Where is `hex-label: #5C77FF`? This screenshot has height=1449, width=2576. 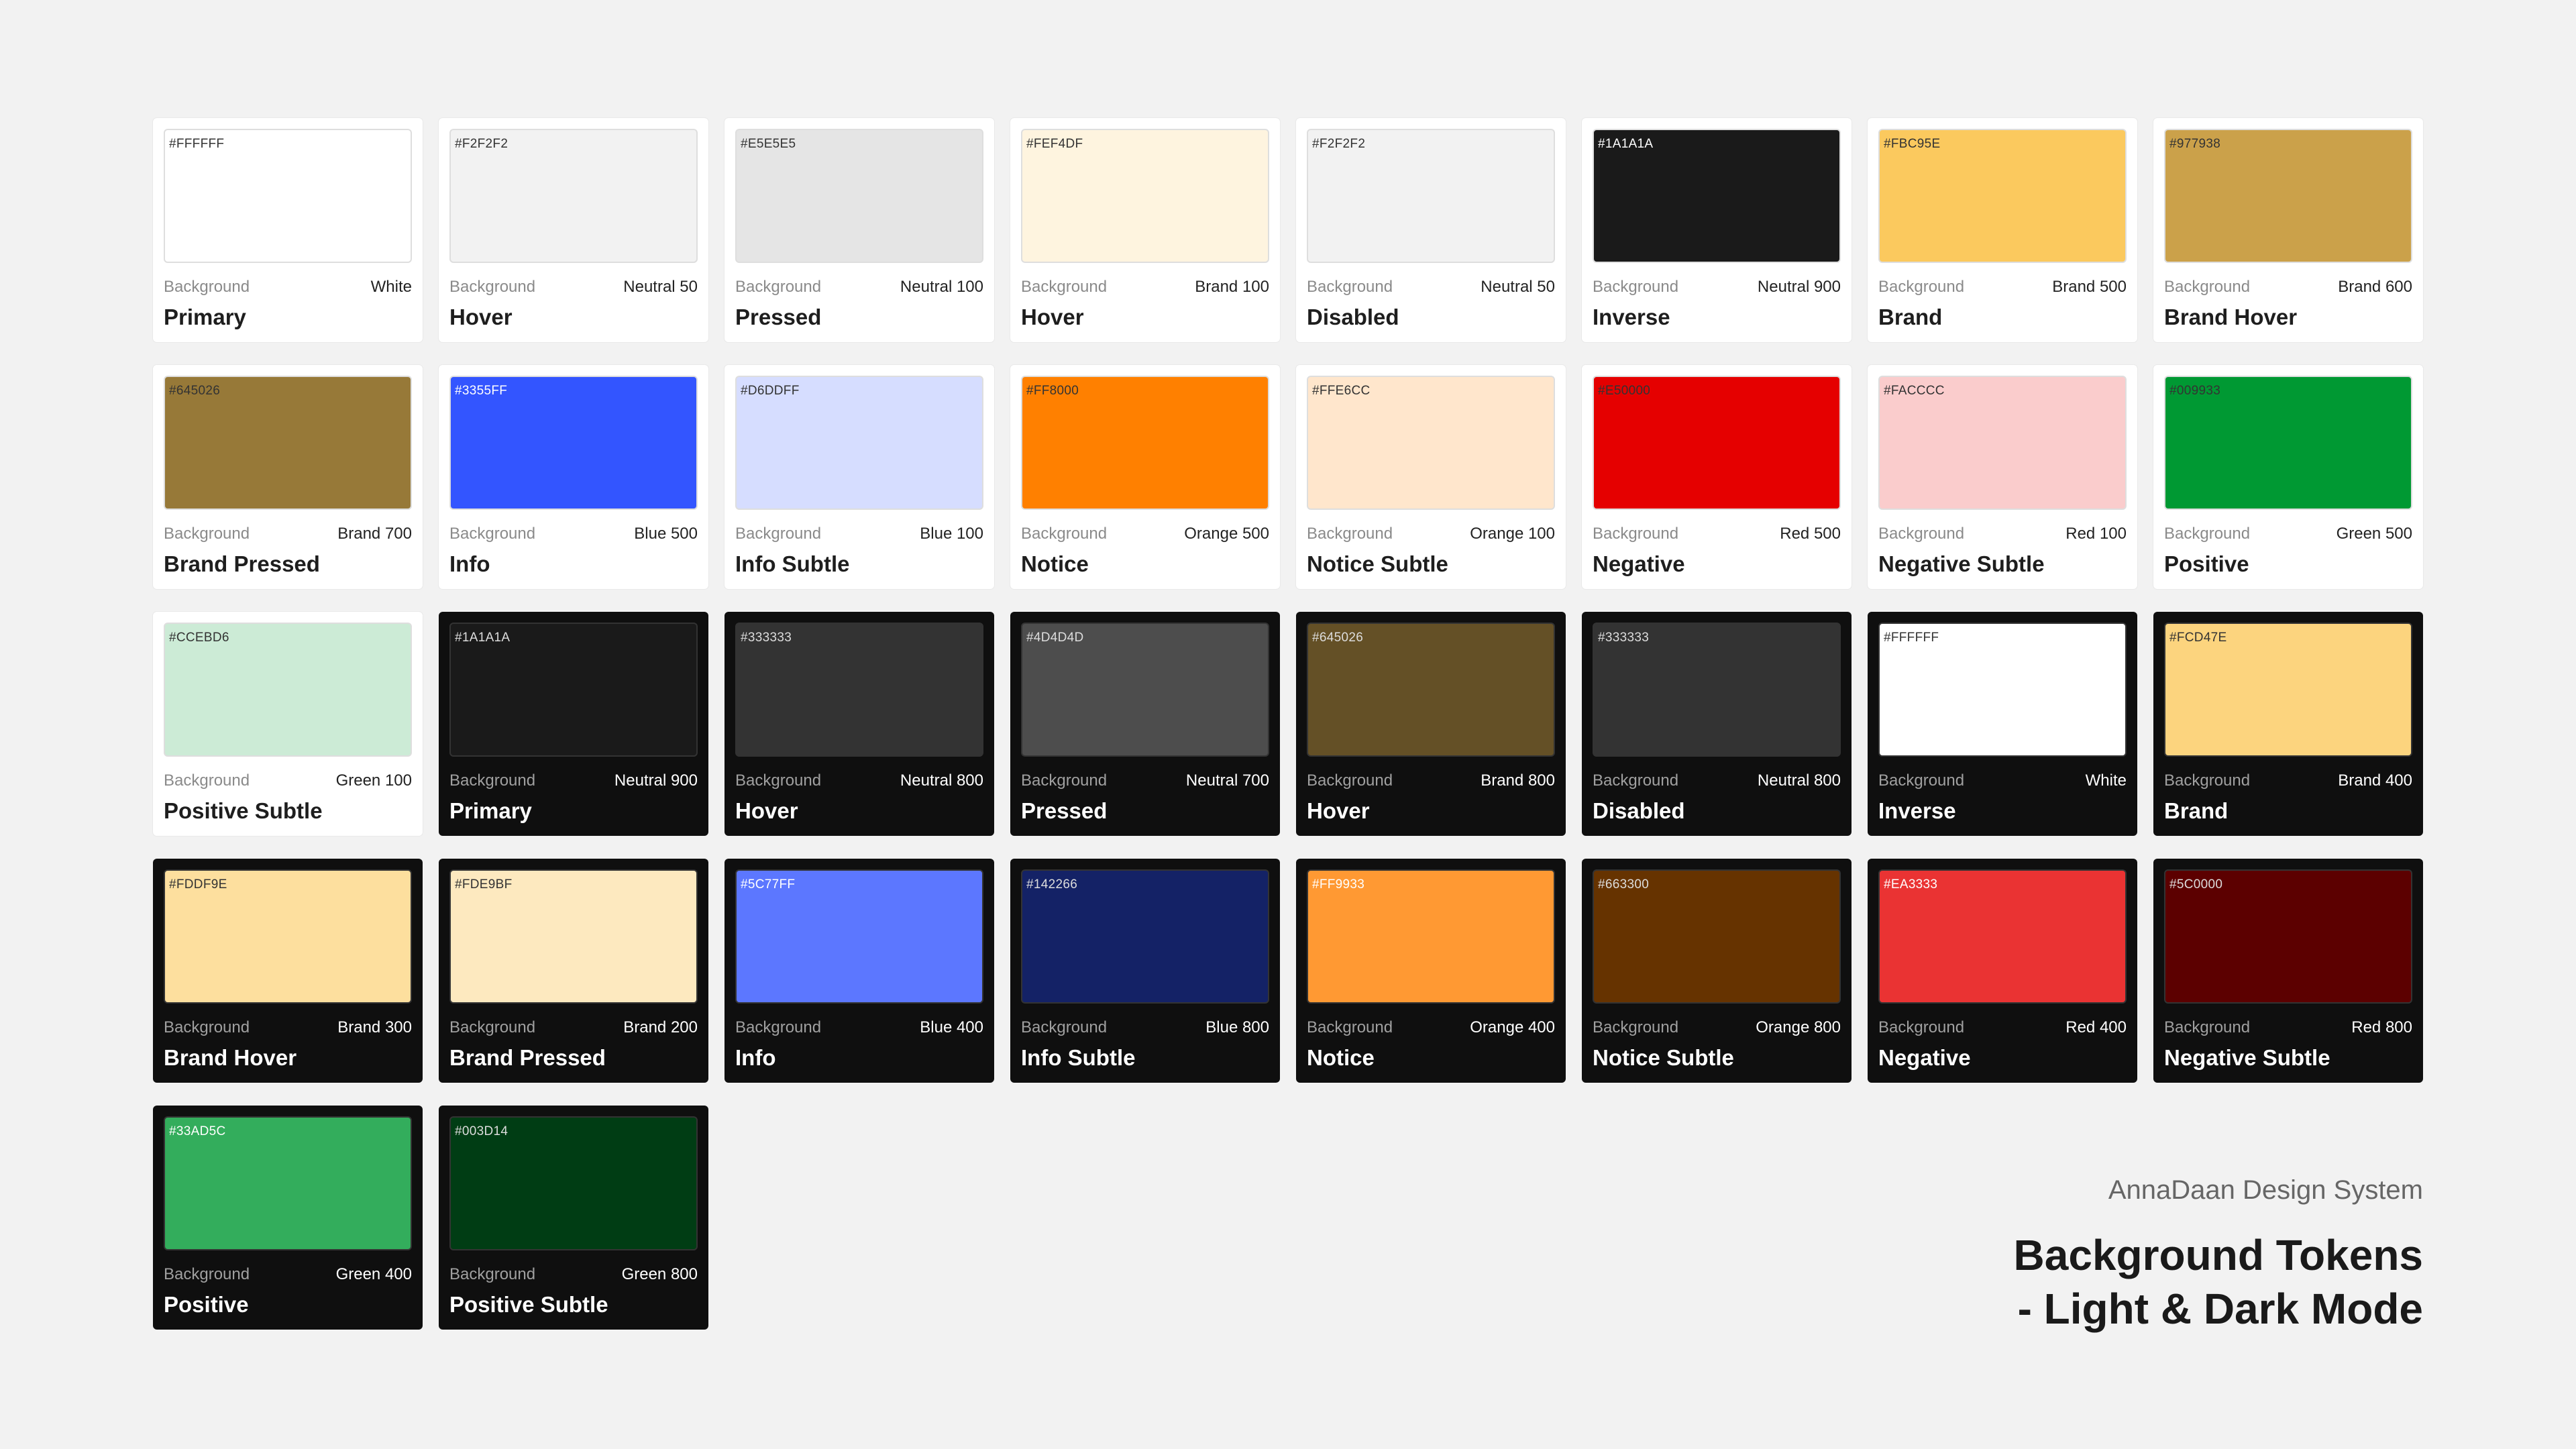
hex-label: #5C77FF is located at coordinates (768, 884).